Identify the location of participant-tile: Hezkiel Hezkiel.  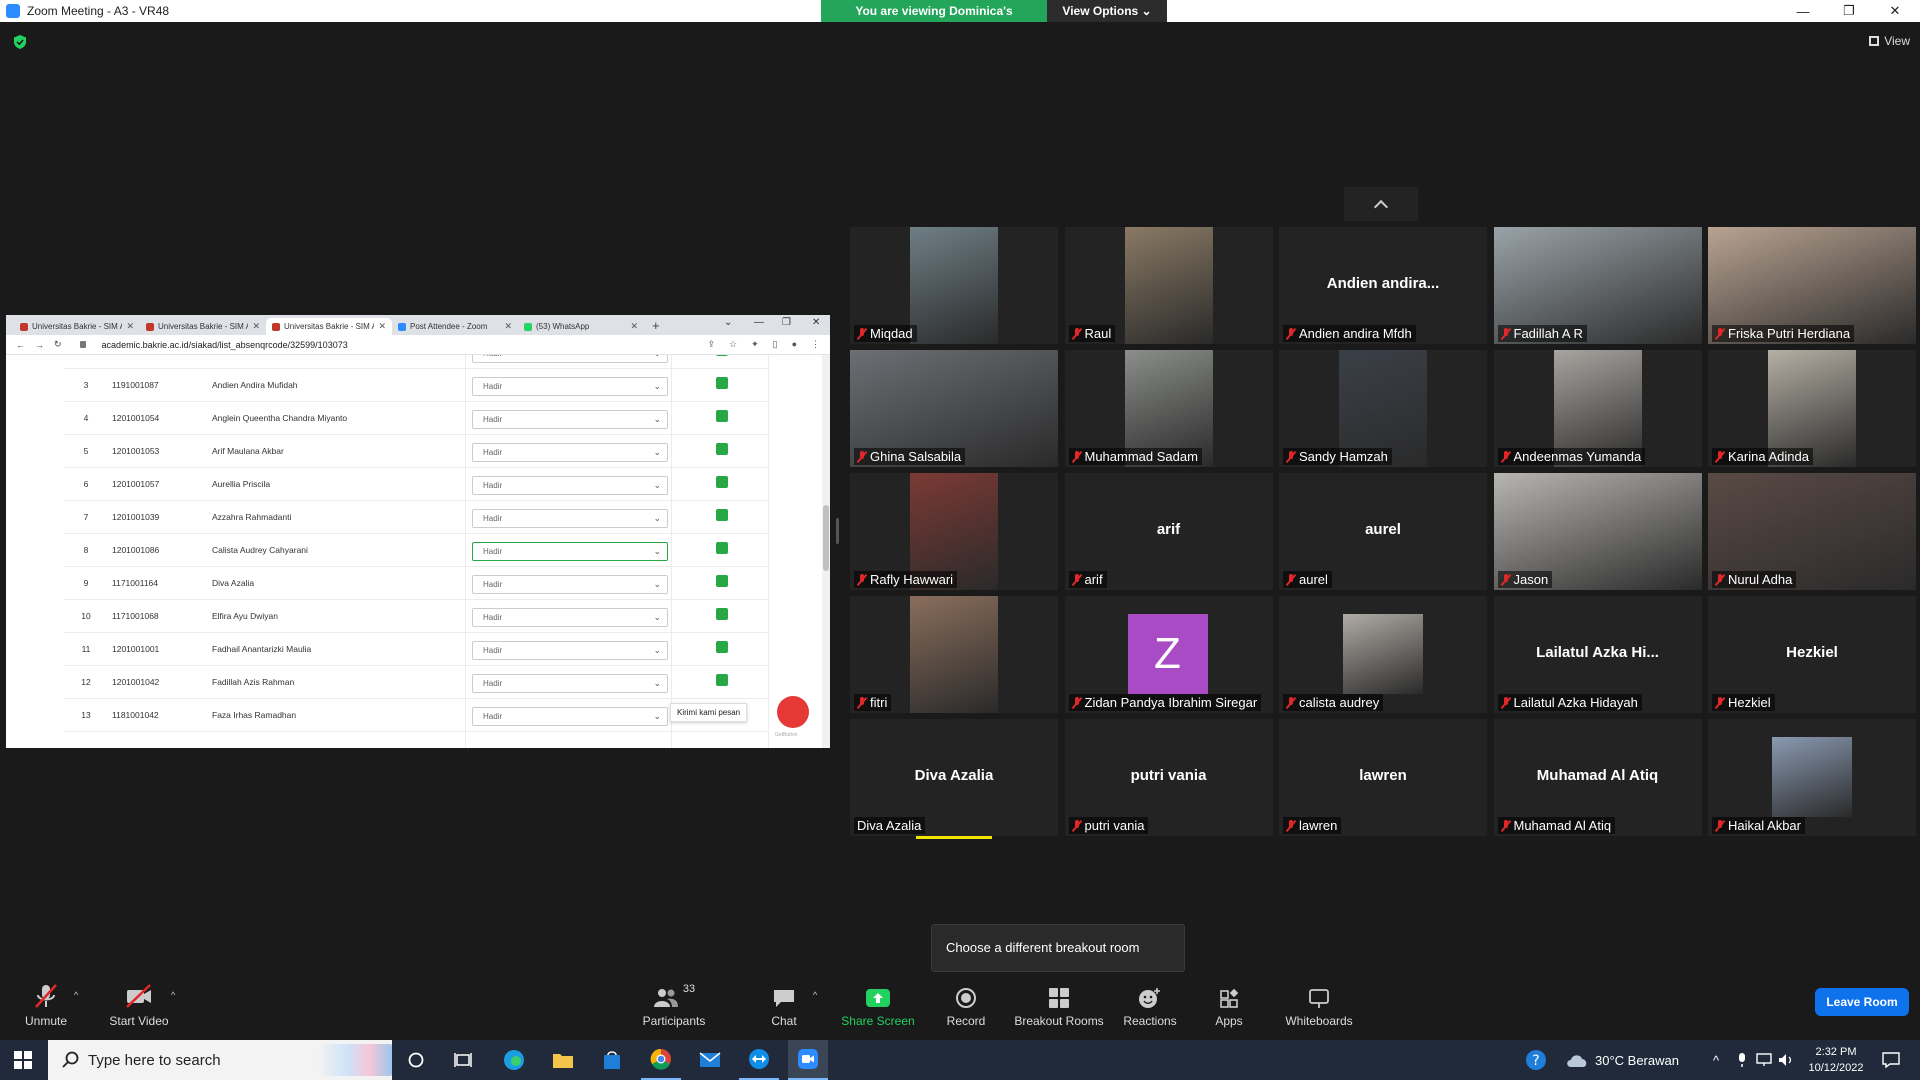
(1812, 654).